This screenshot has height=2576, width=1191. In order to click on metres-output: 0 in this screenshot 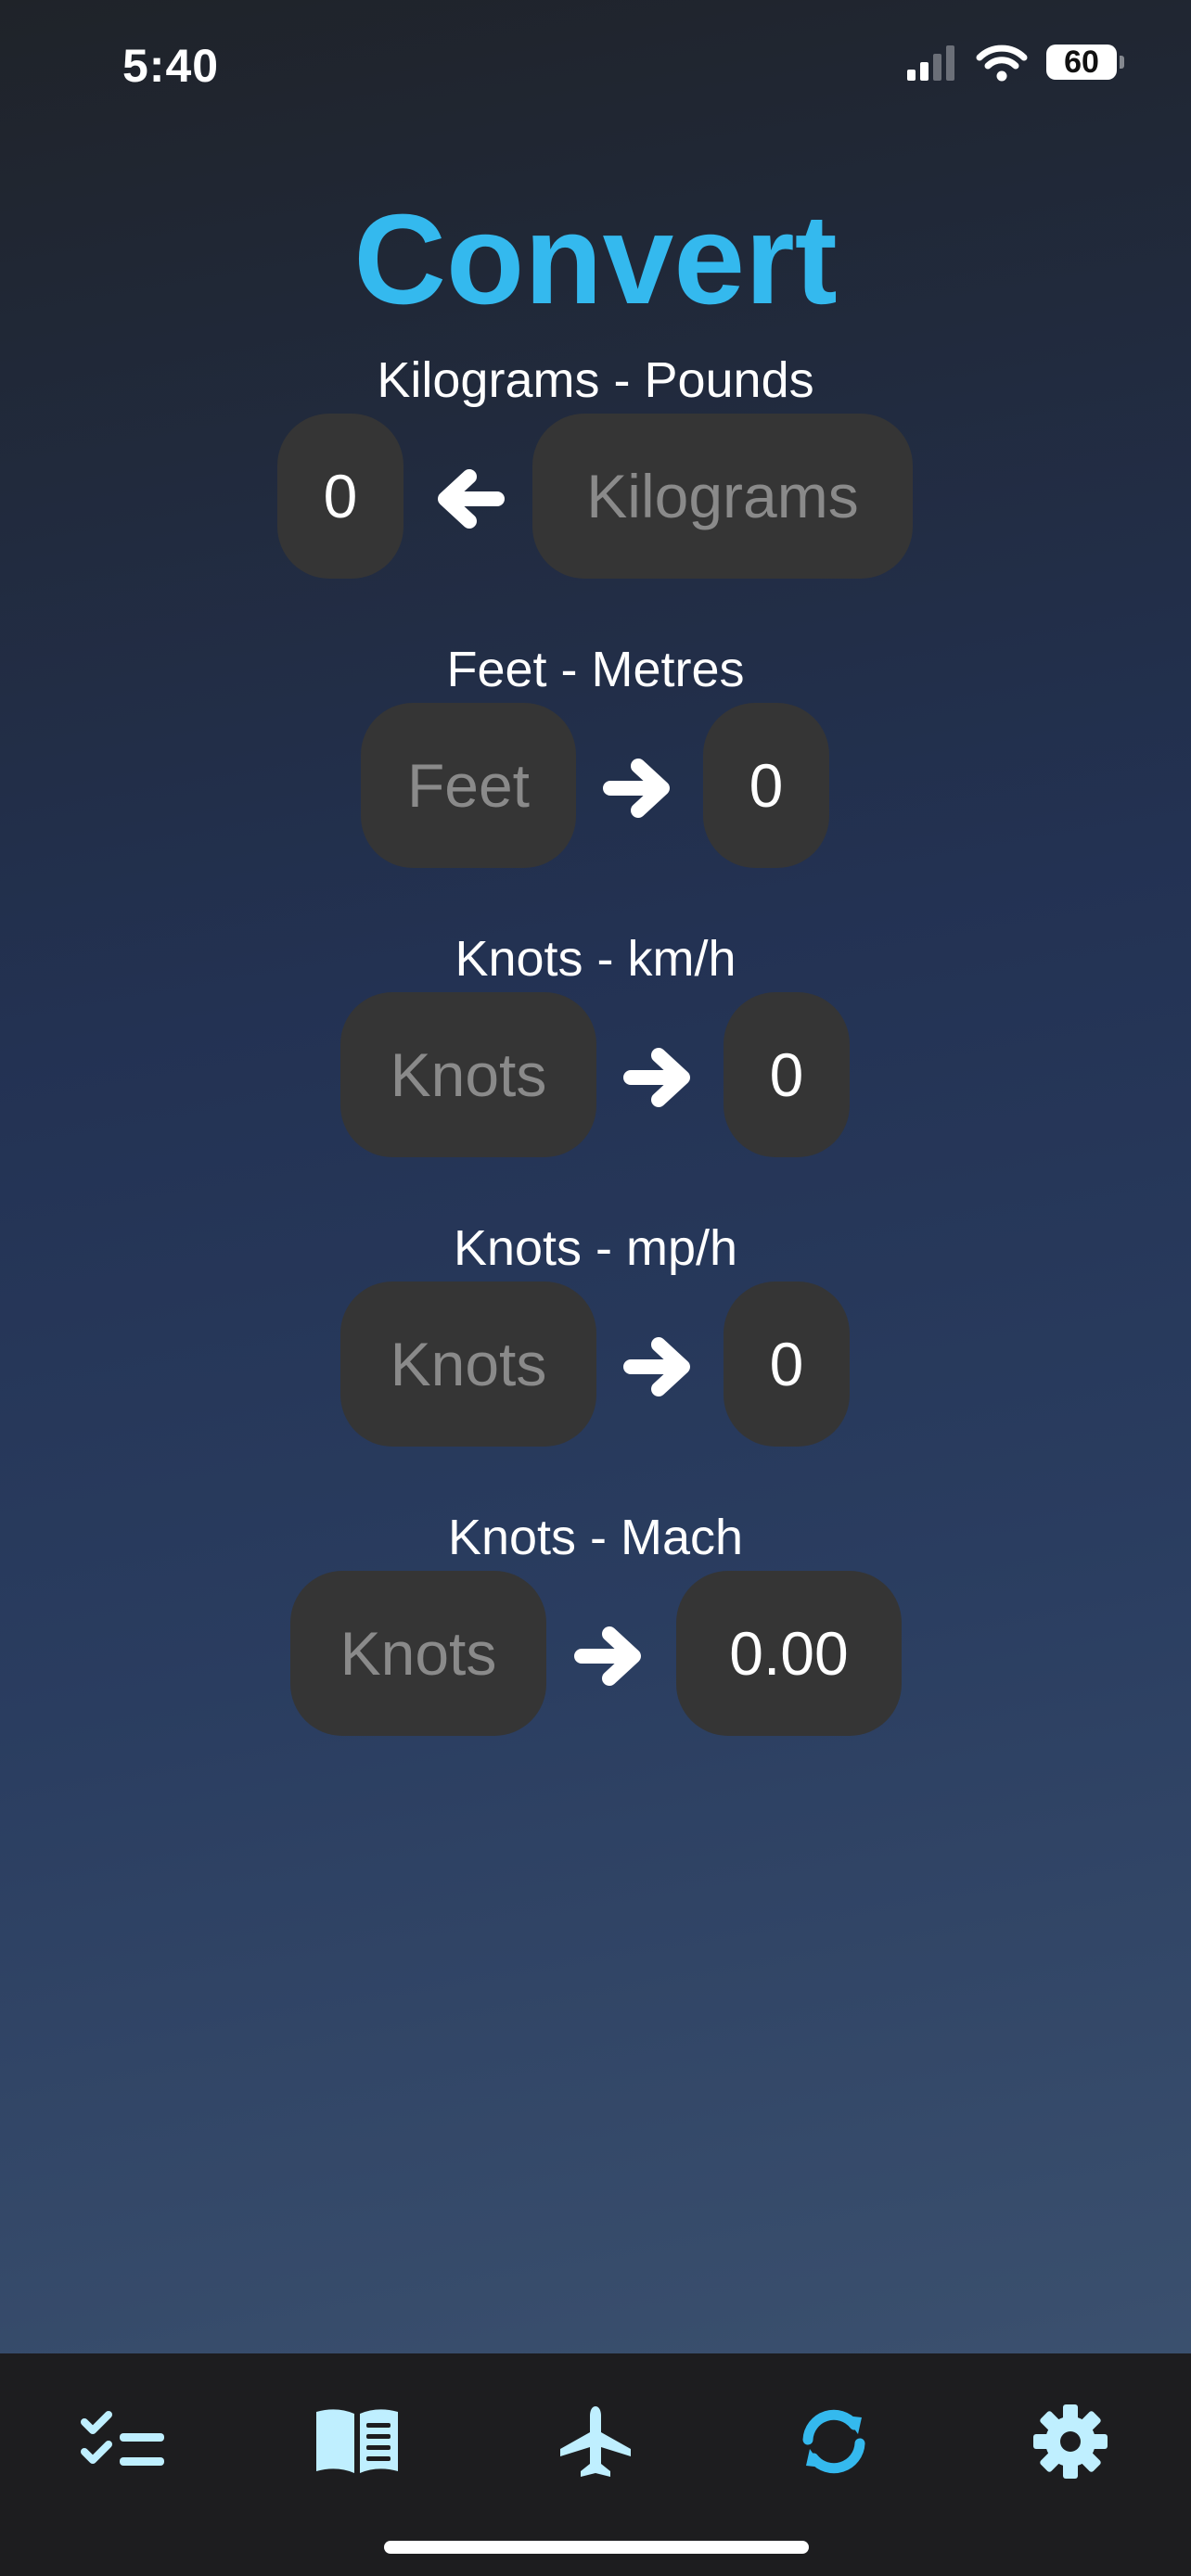, I will do `click(766, 786)`.